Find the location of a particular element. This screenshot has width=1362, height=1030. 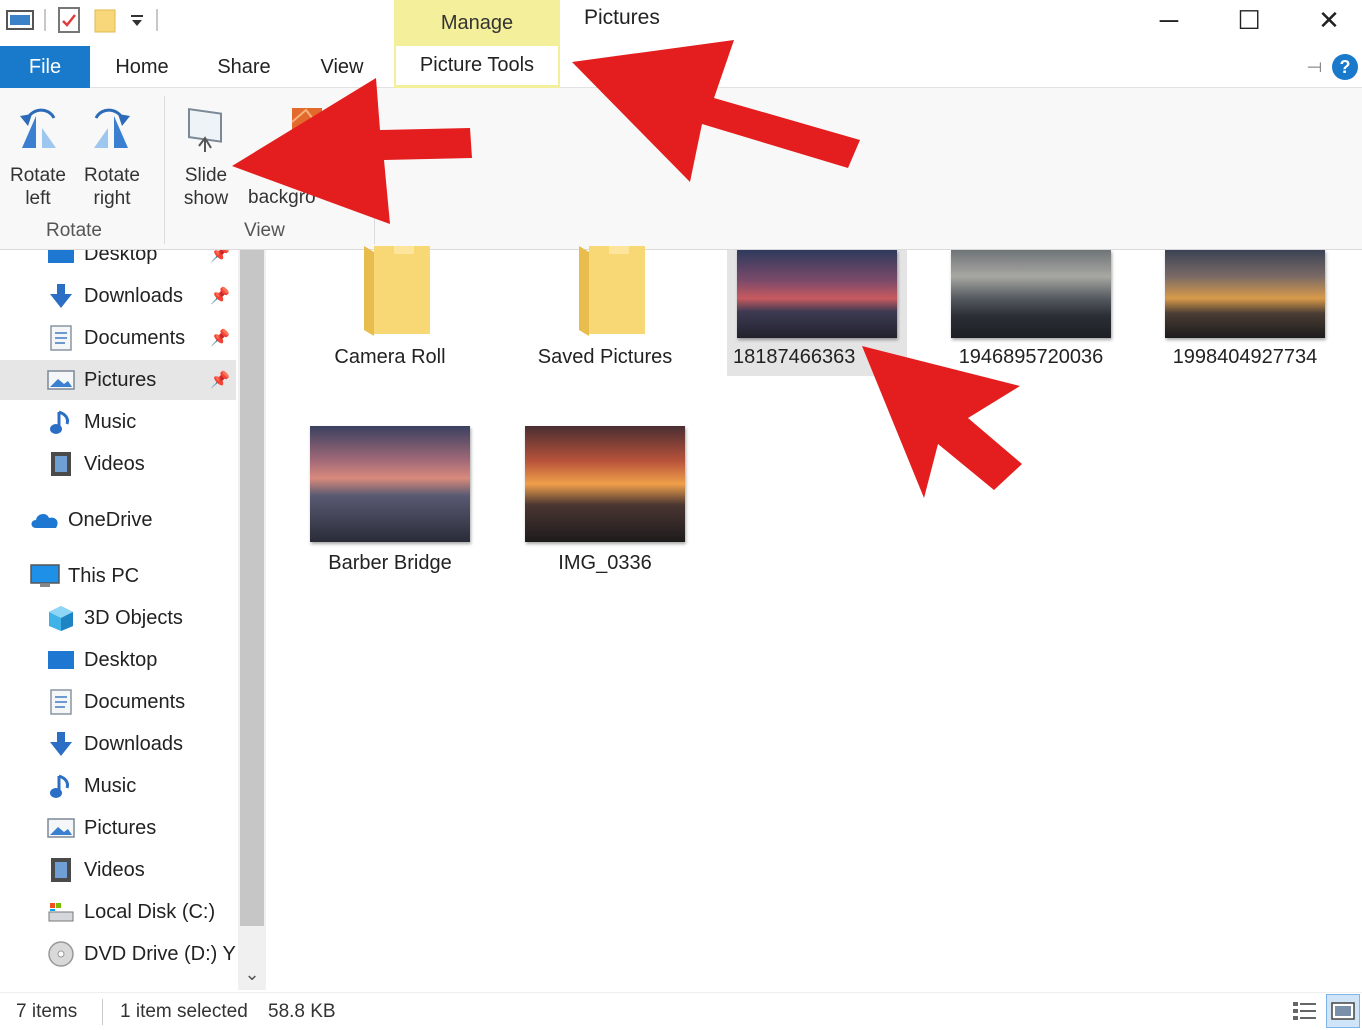

window-icon is located at coordinates (20, 20).